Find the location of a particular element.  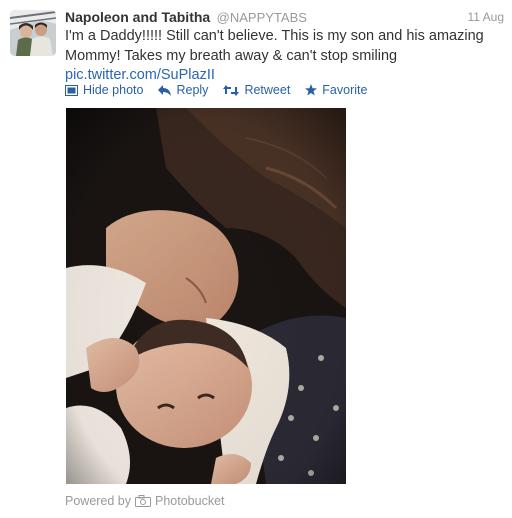

camera-icon is located at coordinates (143, 501).